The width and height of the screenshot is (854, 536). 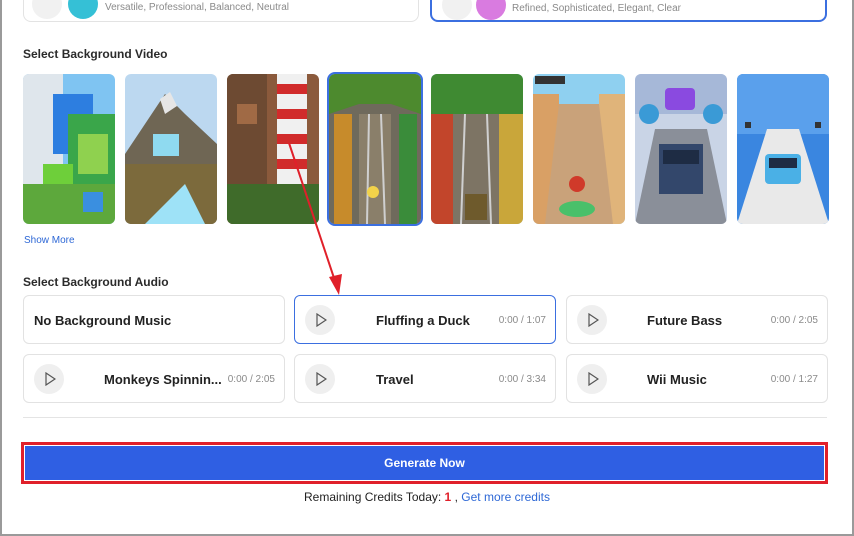 I want to click on voice-description: Refined, Sophisticated, Elegant, Clear, so click(x=596, y=8).